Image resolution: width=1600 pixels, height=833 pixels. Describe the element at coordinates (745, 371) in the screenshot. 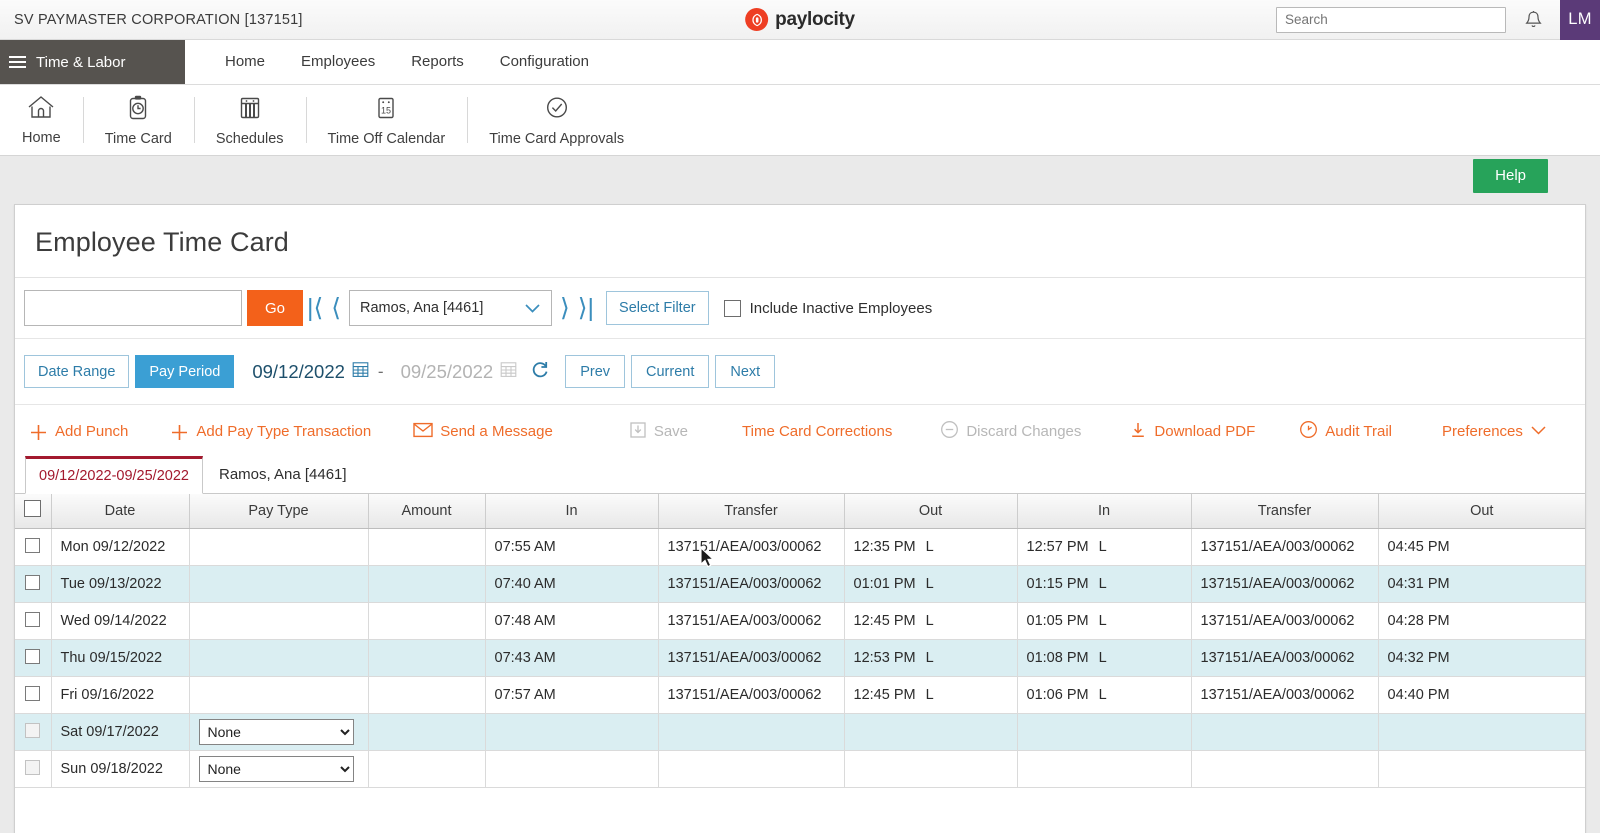

I see `next-period-button: Next` at that location.